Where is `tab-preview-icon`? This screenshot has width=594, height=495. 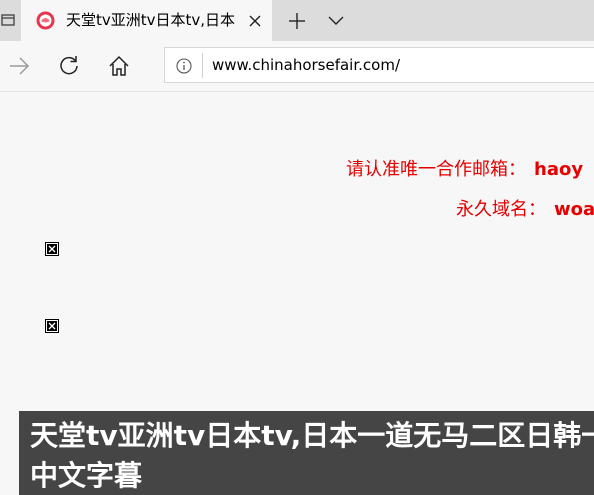
tab-preview-icon is located at coordinates (8, 20).